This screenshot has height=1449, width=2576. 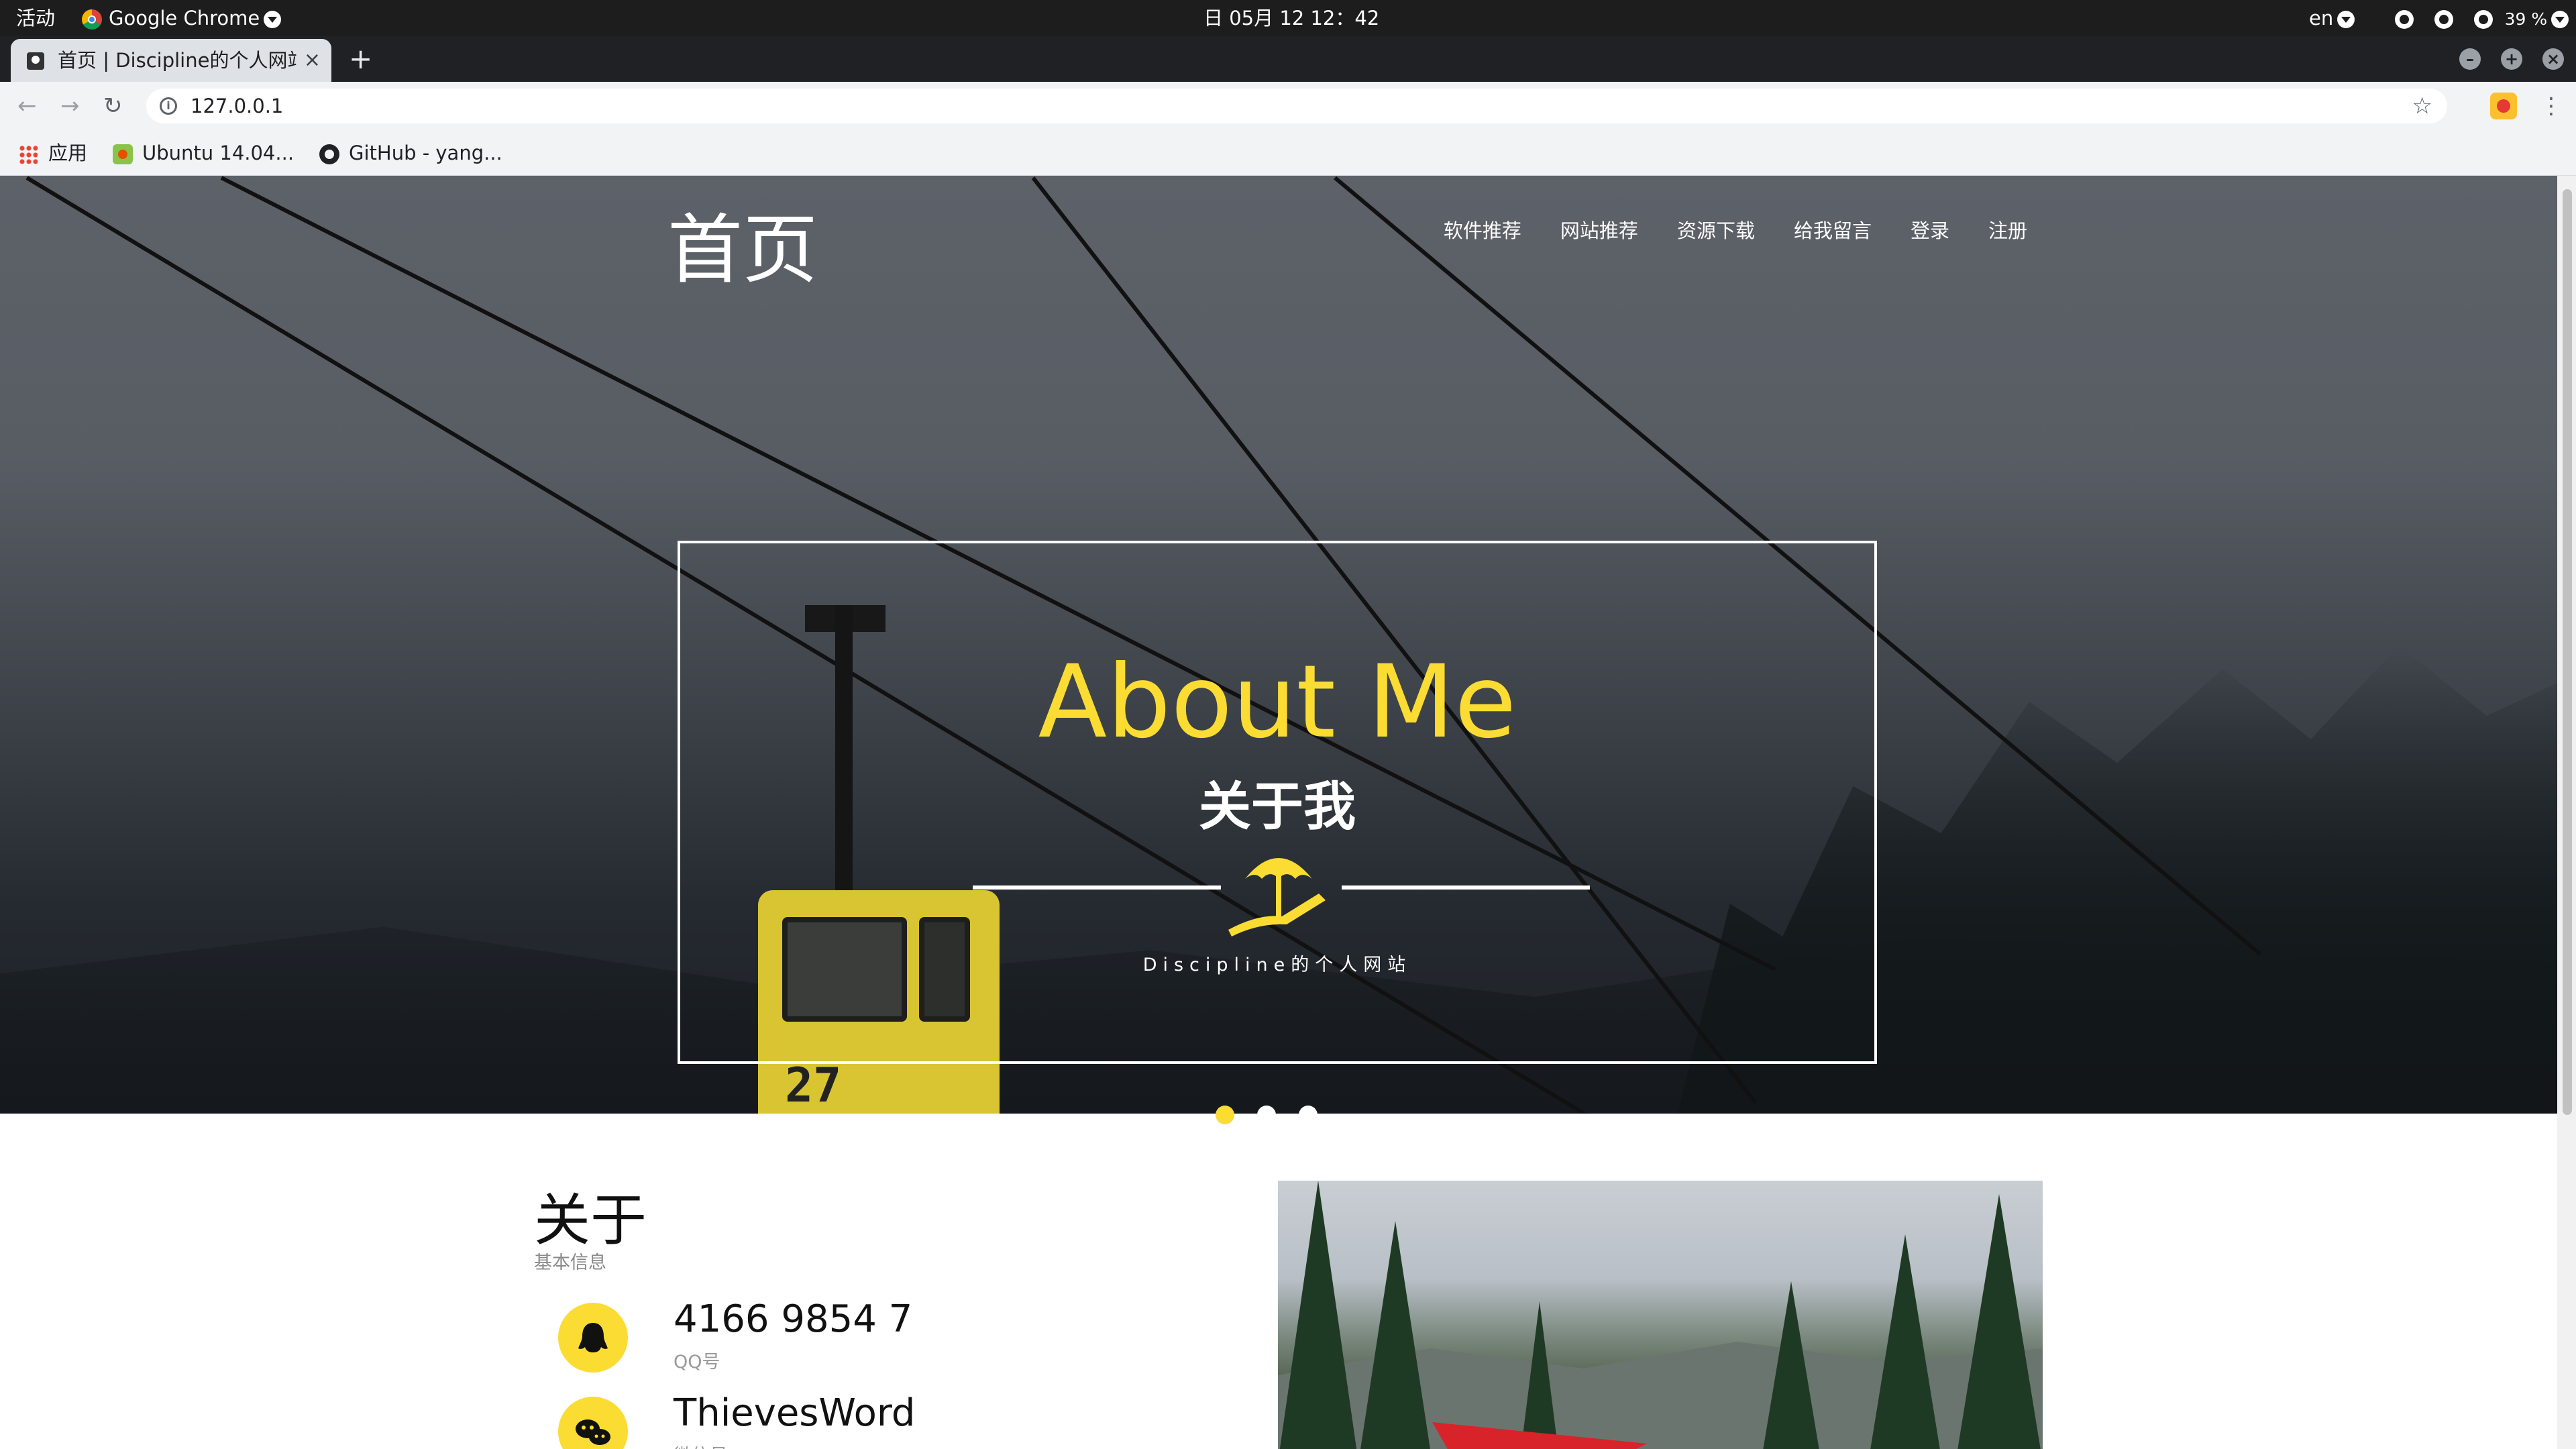 I want to click on ubuntu-site-icon, so click(x=123, y=154).